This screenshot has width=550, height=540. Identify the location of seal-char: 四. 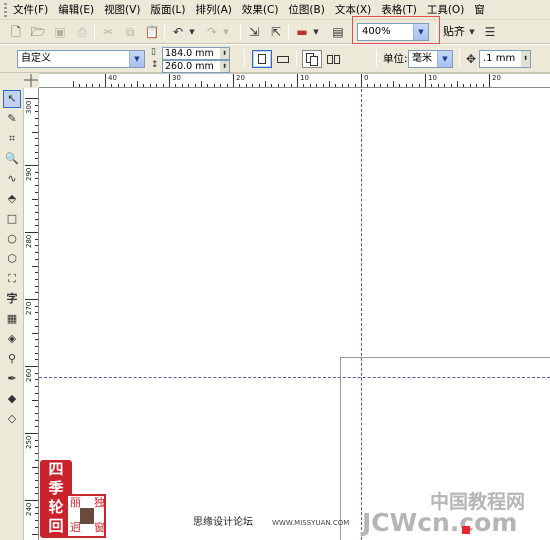
(56, 469).